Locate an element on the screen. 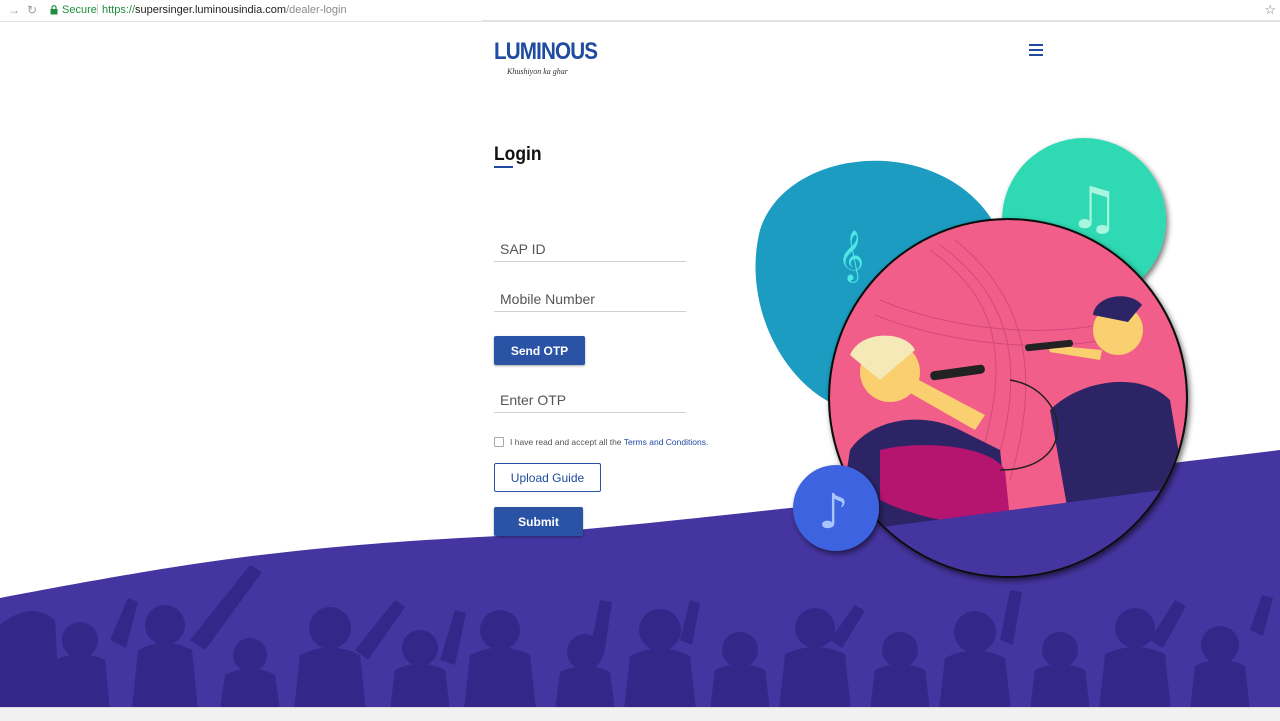 The height and width of the screenshot is (721, 1280). eighth-note-icon: ♪ is located at coordinates (833, 512).